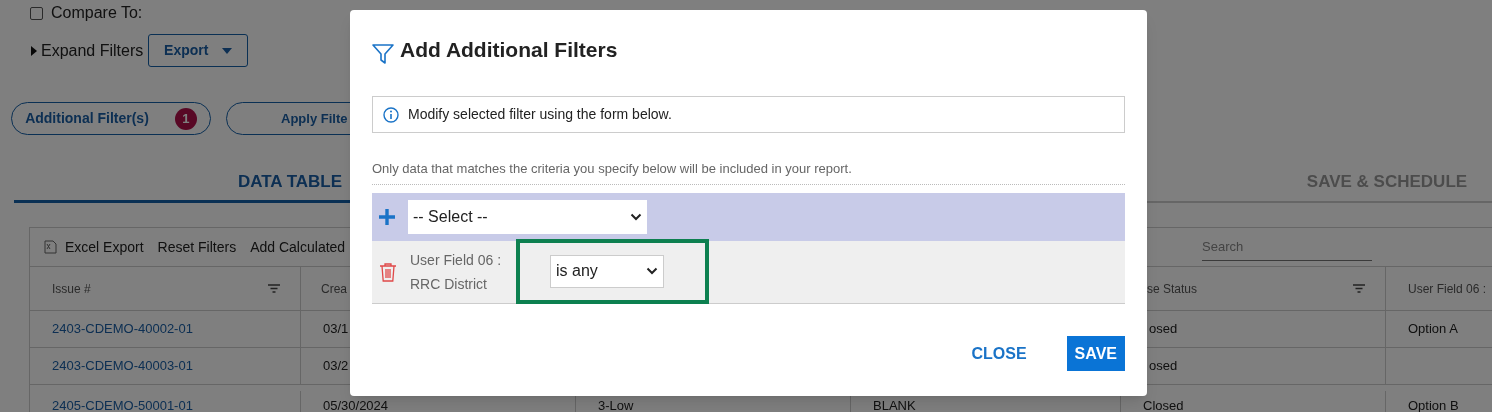  What do you see at coordinates (607, 271) in the screenshot?
I see `operator-select: is any` at bounding box center [607, 271].